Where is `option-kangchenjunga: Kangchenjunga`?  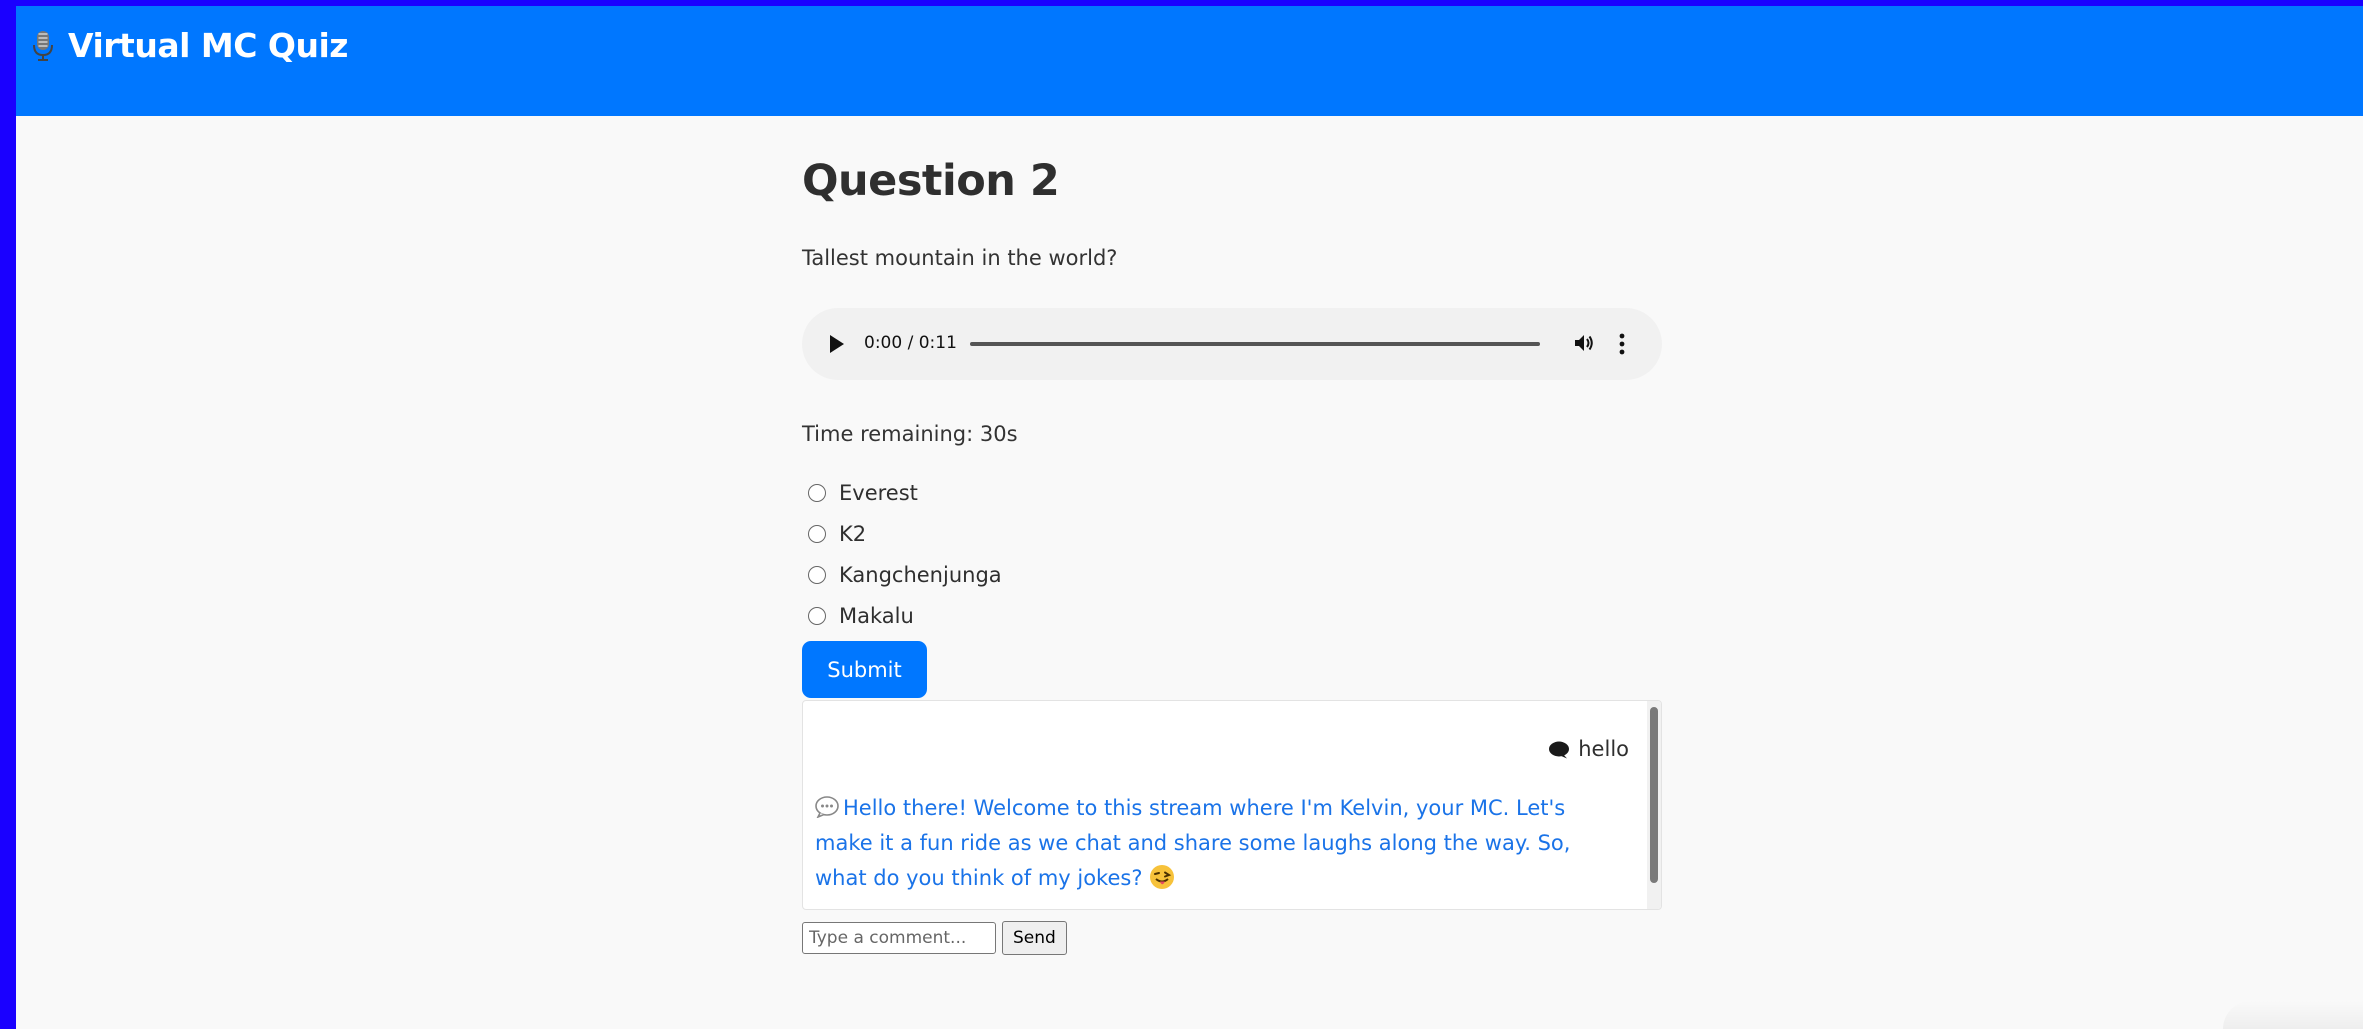
option-kangchenjunga: Kangchenjunga is located at coordinates (905, 574).